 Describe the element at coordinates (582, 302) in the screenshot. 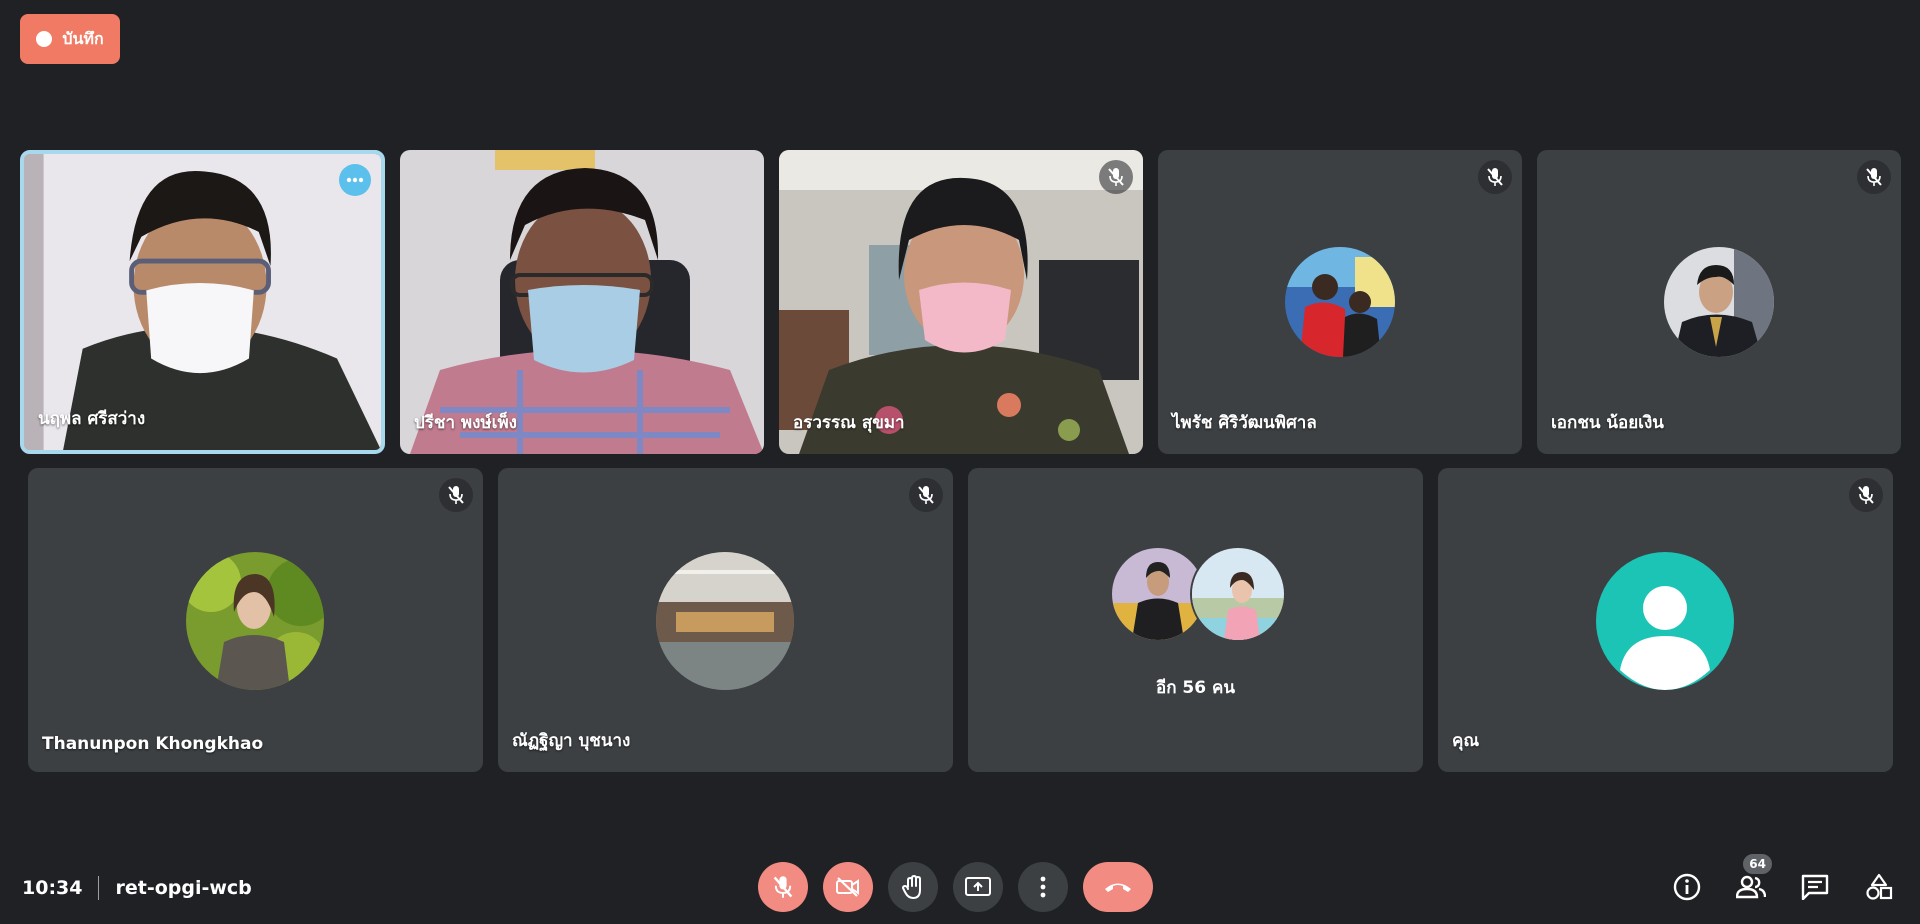

I see `participant-tile-2: ปรีชา พงษ์เพ็ง` at that location.